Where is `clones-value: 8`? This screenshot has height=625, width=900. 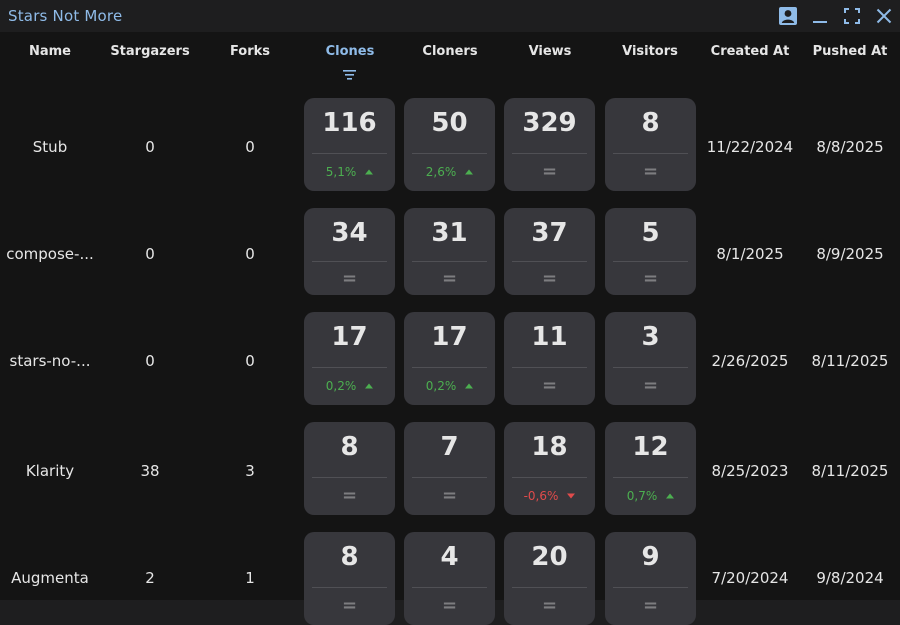 clones-value: 8 is located at coordinates (349, 557).